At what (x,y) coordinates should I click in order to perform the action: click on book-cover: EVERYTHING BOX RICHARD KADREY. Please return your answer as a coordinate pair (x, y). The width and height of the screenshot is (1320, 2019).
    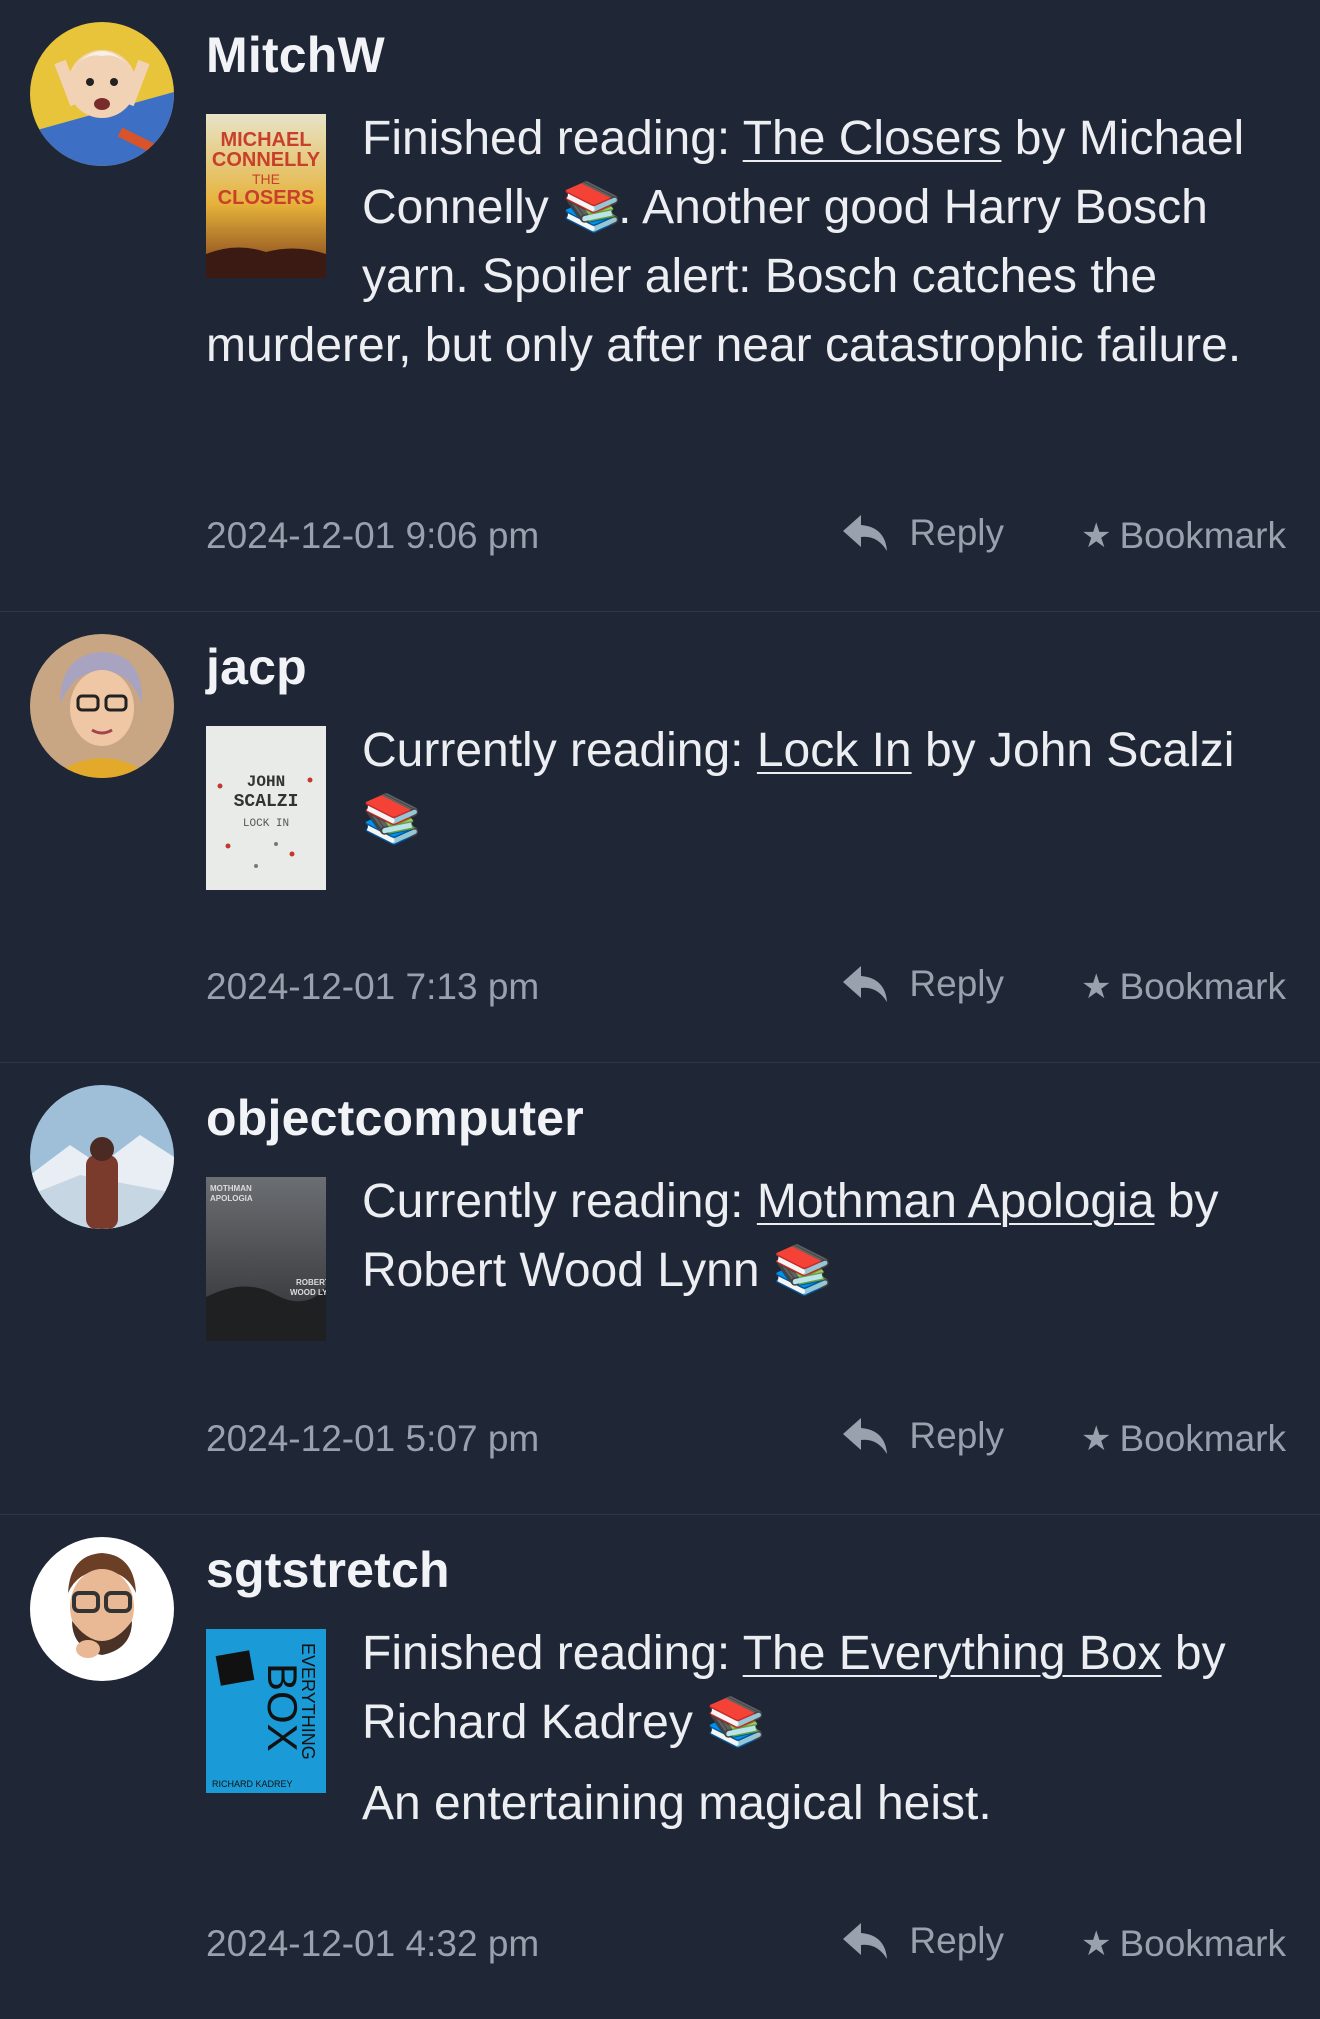
    Looking at the image, I should click on (266, 1711).